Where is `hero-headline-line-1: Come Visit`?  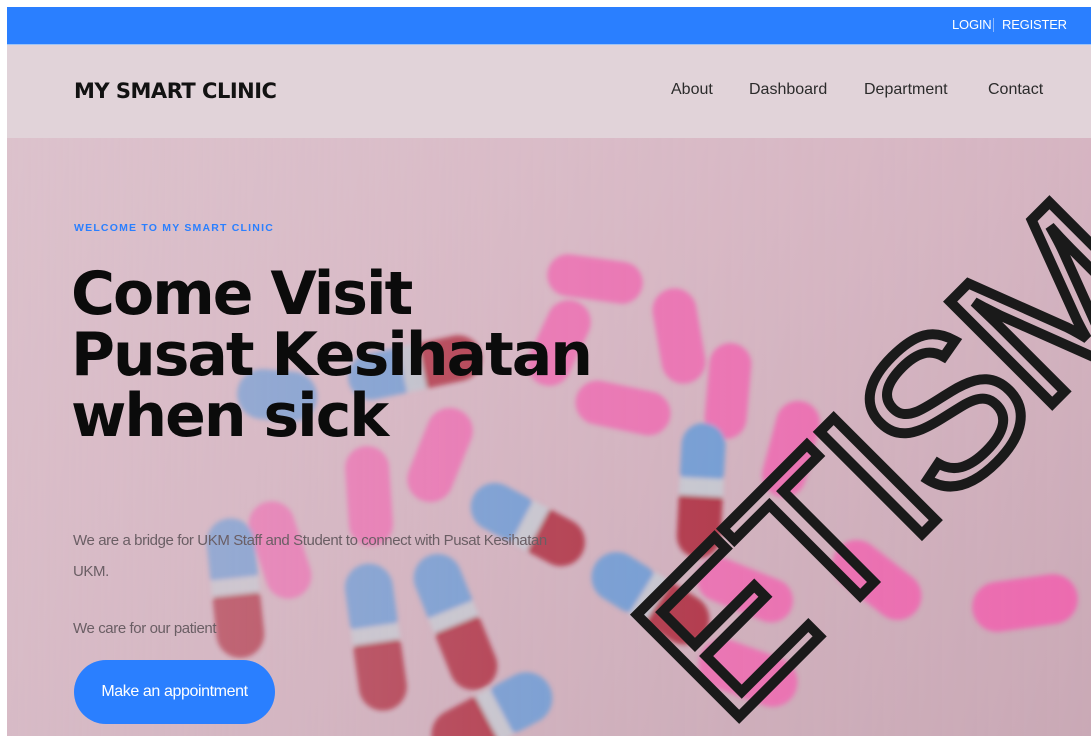 hero-headline-line-1: Come Visit is located at coordinates (242, 294).